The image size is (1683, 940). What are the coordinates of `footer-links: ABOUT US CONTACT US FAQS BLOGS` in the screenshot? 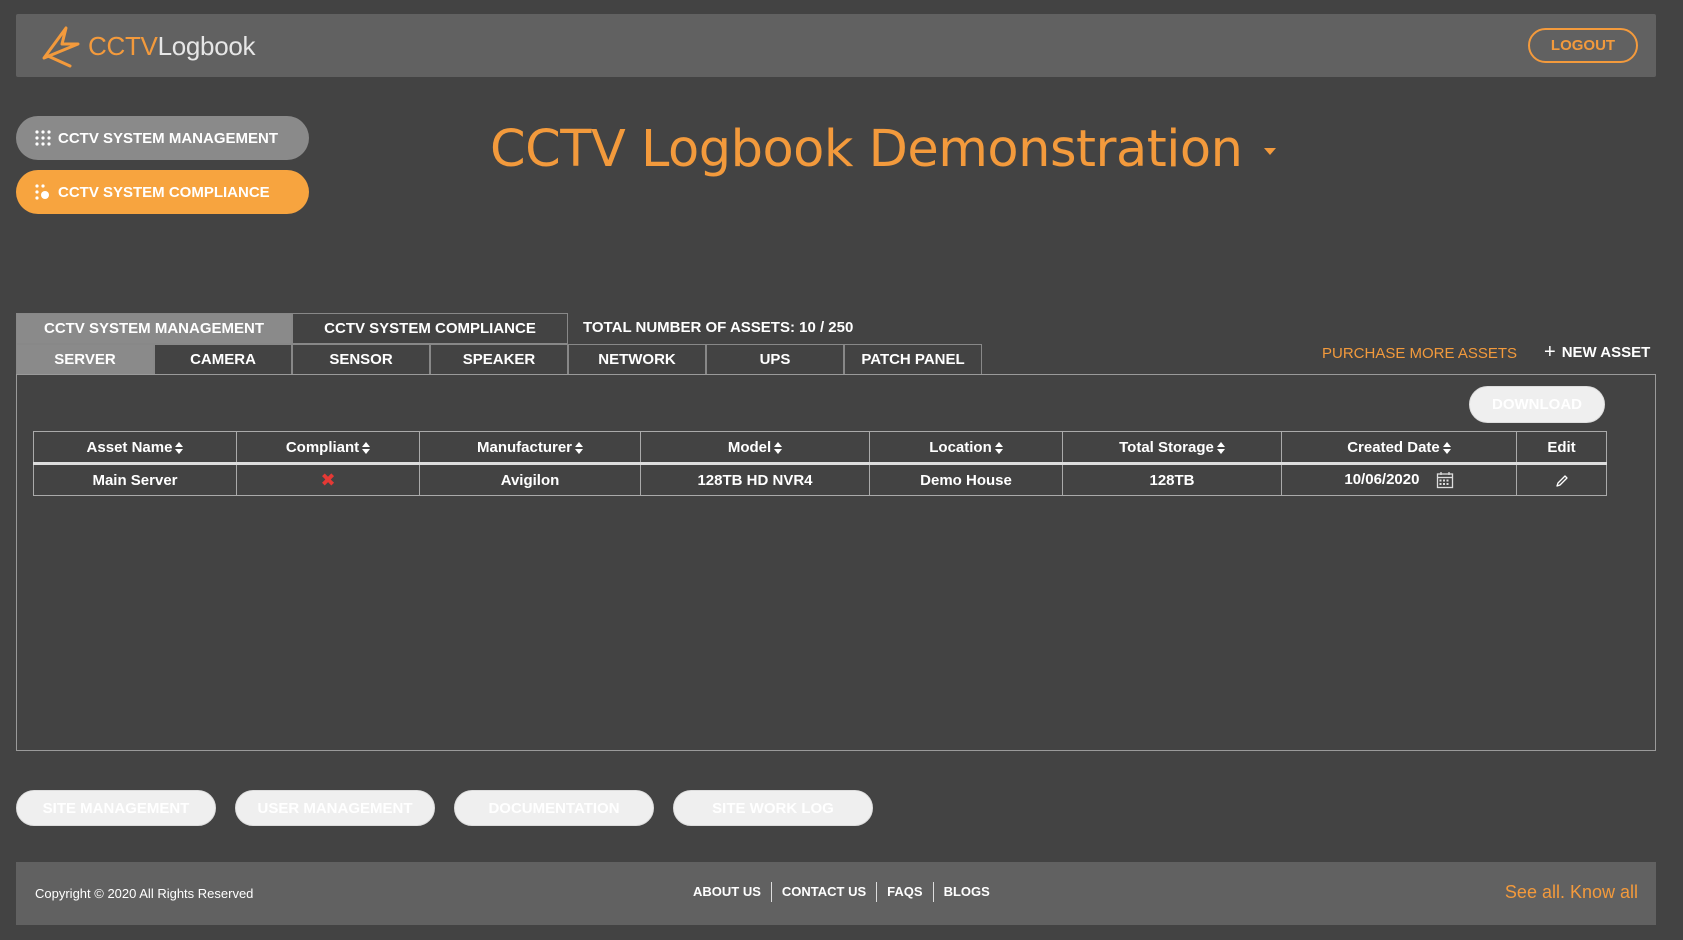 It's located at (841, 892).